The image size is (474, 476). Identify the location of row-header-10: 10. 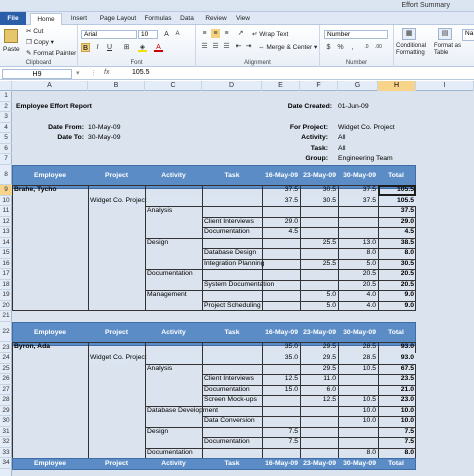
(6, 201).